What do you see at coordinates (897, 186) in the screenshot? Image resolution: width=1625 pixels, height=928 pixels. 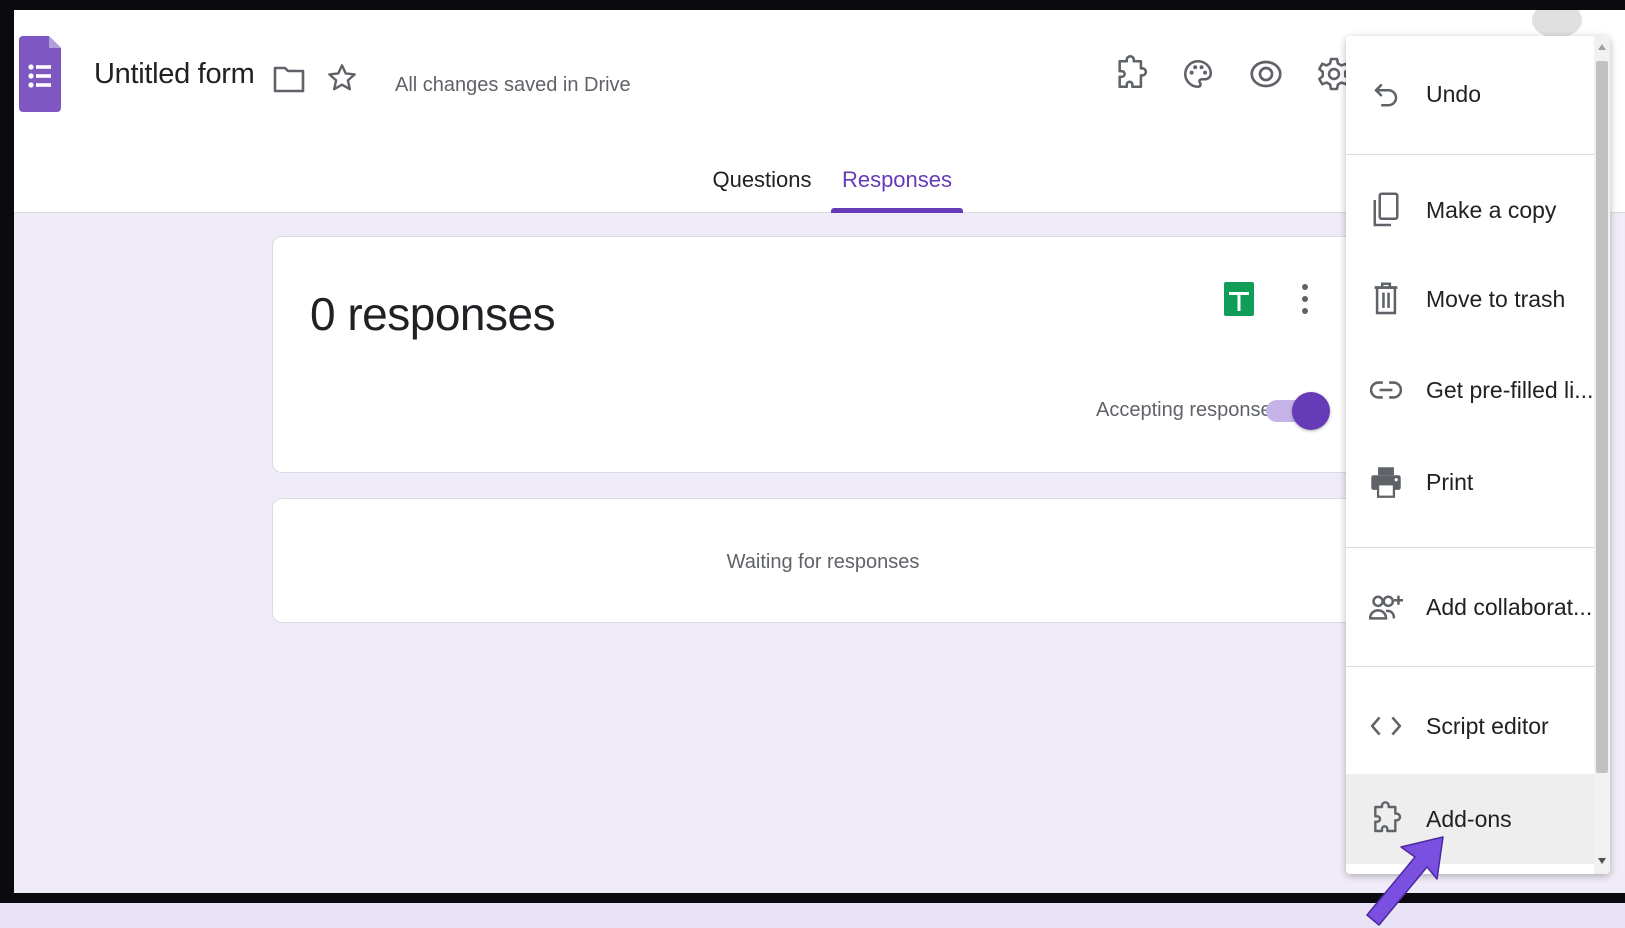 I see `tab-responses: Responses` at bounding box center [897, 186].